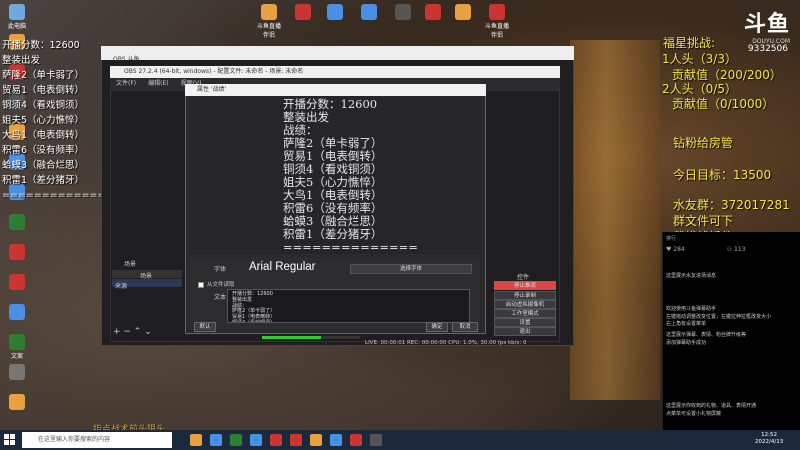 The image size is (800, 450). What do you see at coordinates (706, 249) in the screenshot?
I see `chat-stats: ♥ 284 ⚇ 113` at bounding box center [706, 249].